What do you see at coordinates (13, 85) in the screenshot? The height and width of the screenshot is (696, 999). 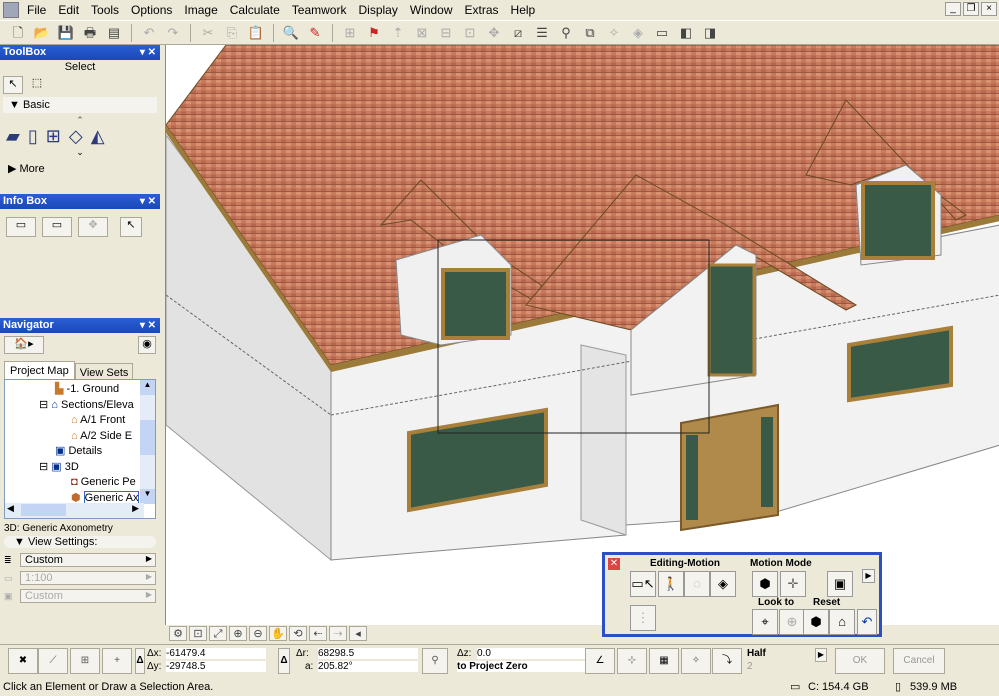 I see `arrow-tool-icon: ↖` at bounding box center [13, 85].